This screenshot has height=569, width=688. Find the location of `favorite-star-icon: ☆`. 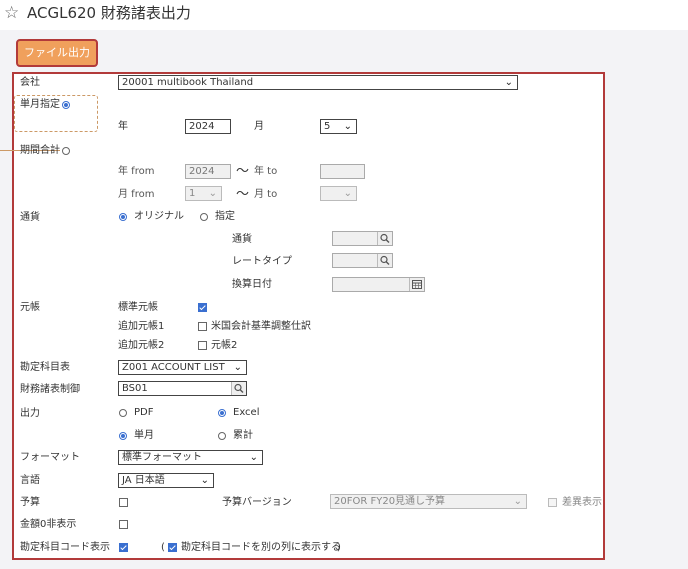

favorite-star-icon: ☆ is located at coordinates (11, 13).